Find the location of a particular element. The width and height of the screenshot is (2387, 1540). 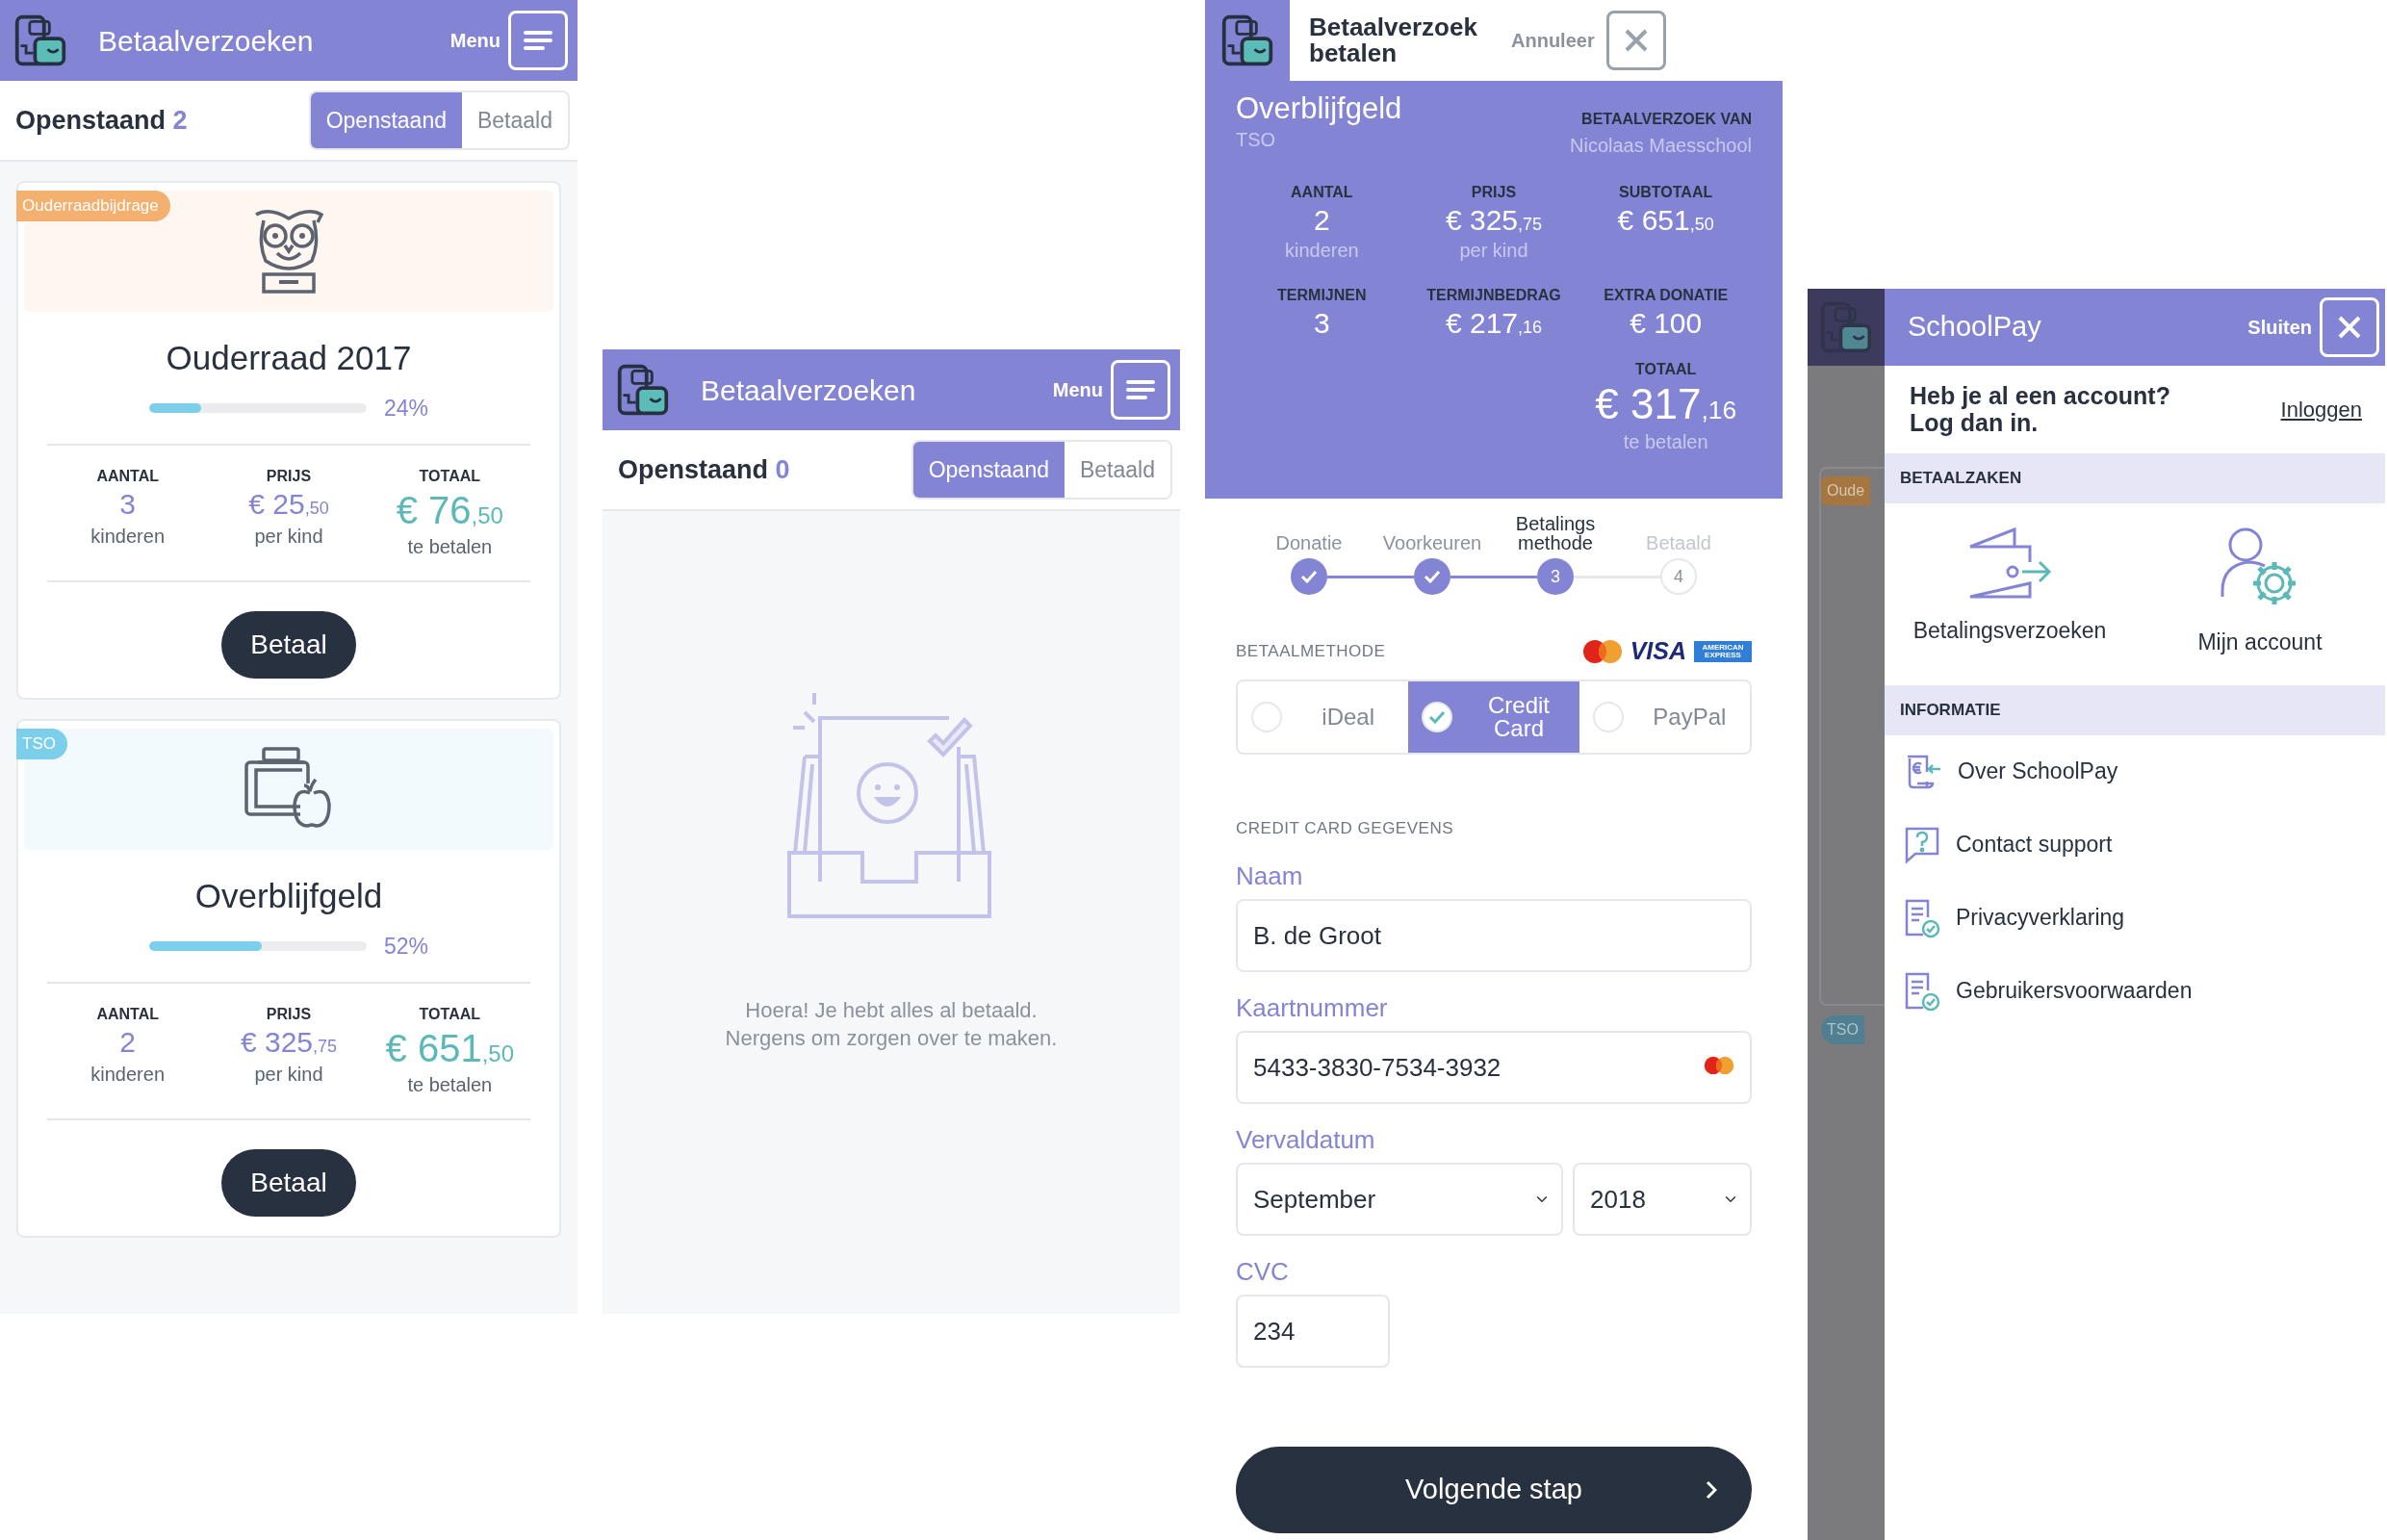

select-field: 2018 is located at coordinates (1662, 1199).